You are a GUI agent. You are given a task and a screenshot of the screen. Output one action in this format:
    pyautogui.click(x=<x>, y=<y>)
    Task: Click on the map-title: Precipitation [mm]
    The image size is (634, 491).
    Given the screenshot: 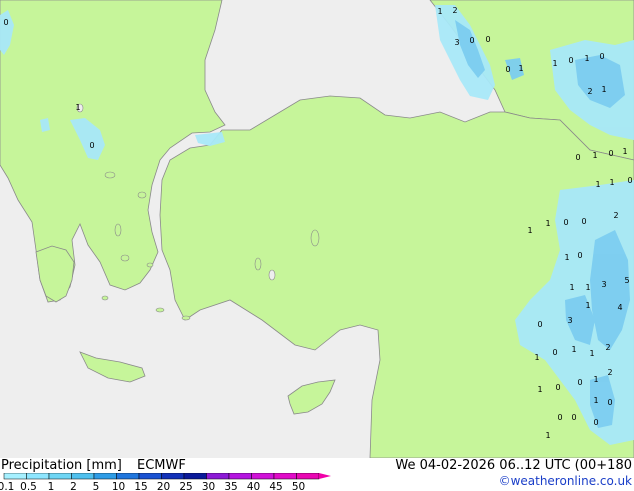 What is the action you would take?
    pyautogui.click(x=61, y=465)
    